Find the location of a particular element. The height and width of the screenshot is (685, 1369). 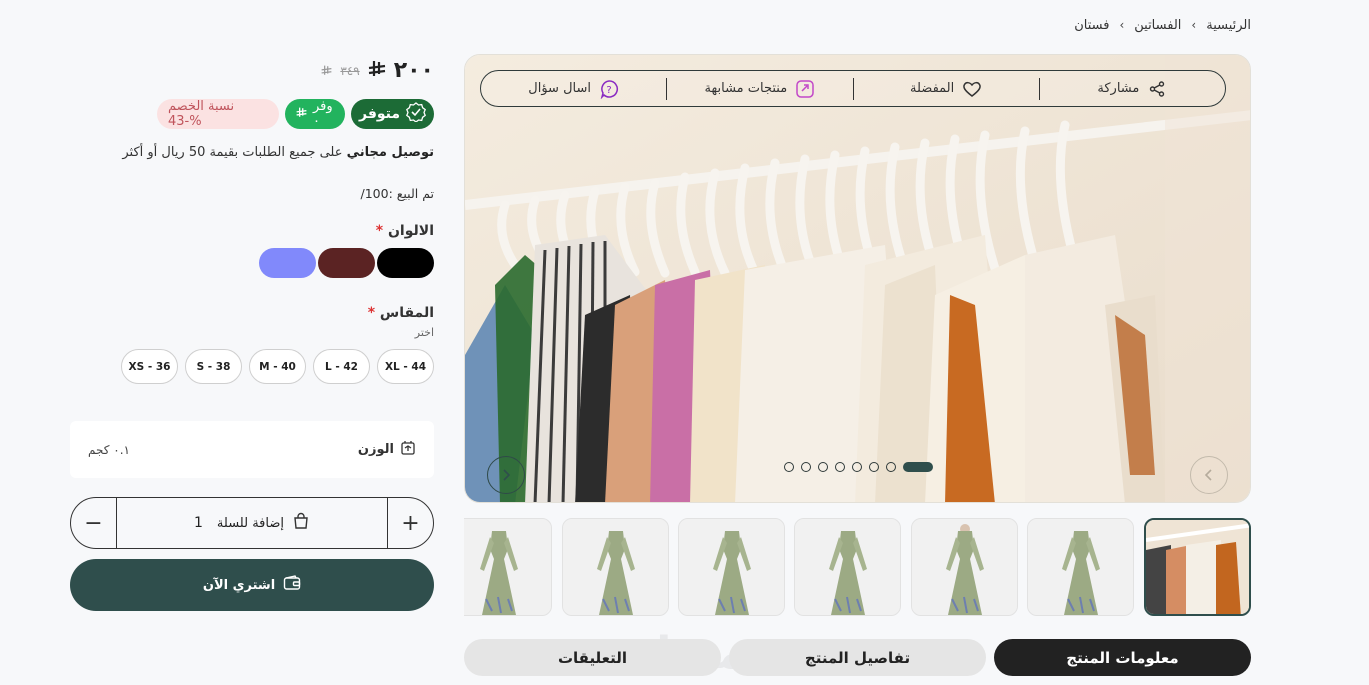

sold-count: تم البيع :100/ is located at coordinates (397, 193).